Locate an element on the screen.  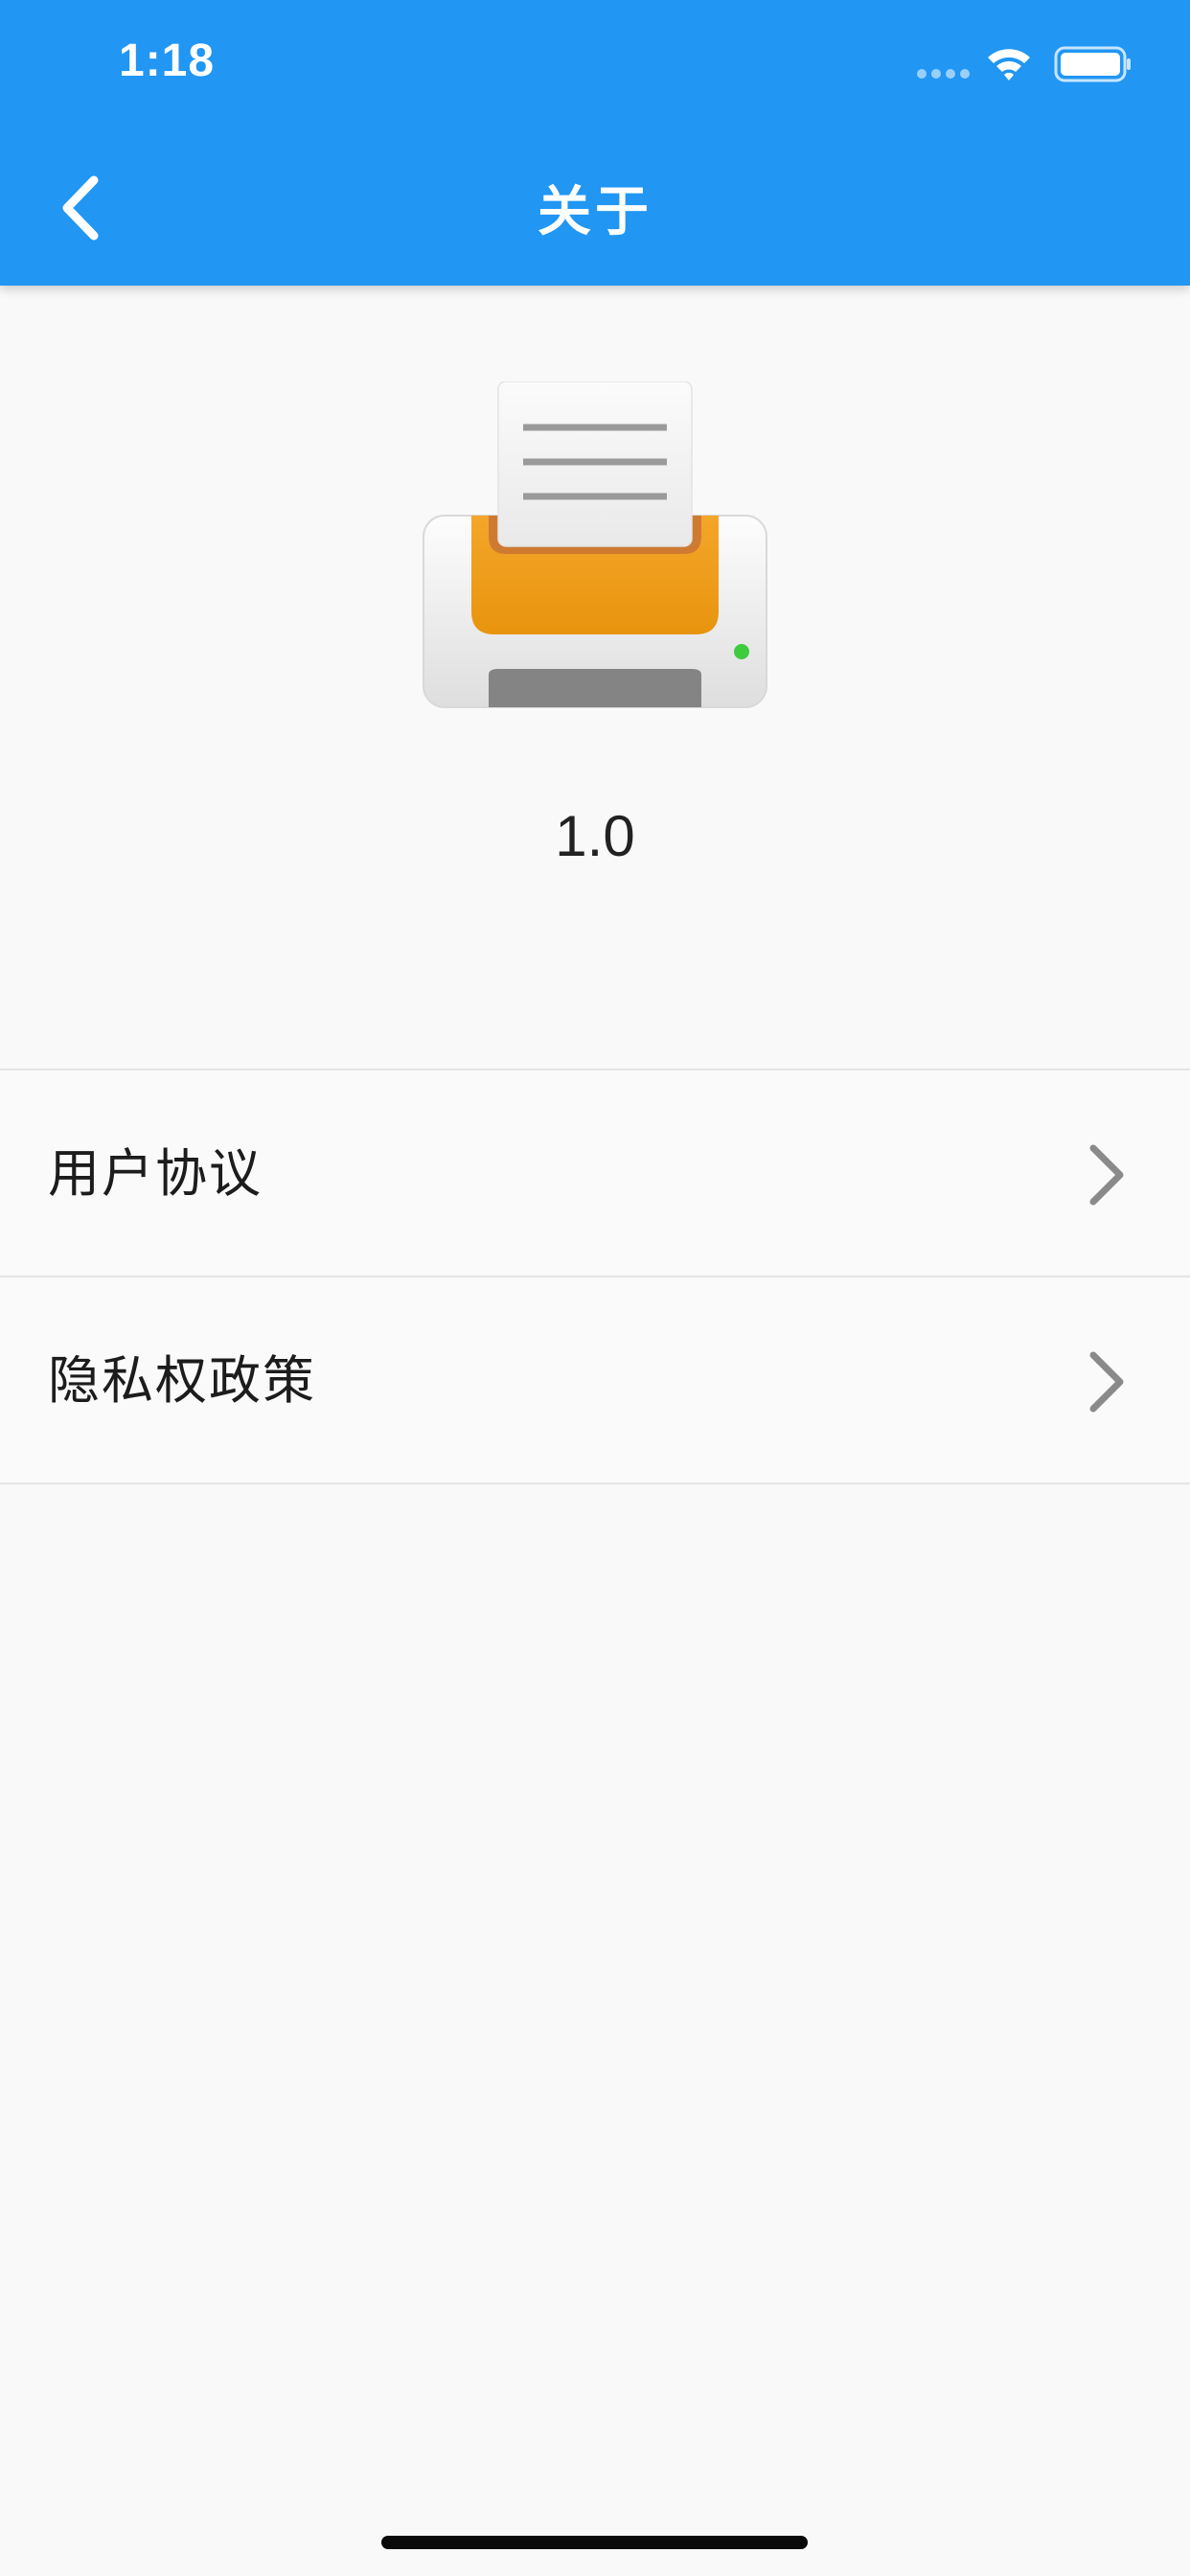
app-header: 1:18 关于 is located at coordinates (595, 143).